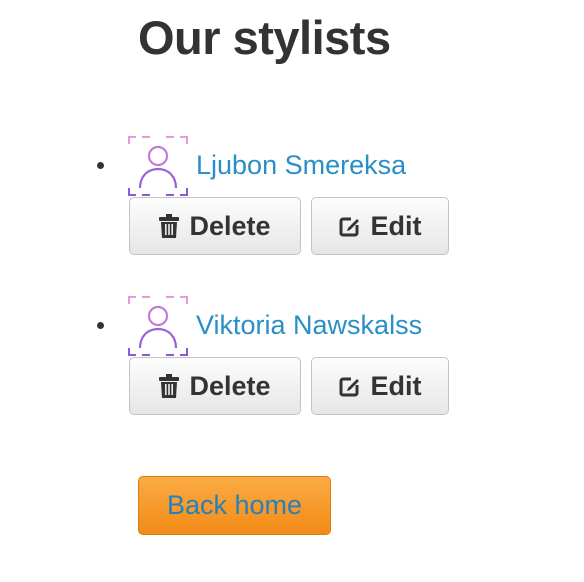 Image resolution: width=584 pixels, height=582 pixels. I want to click on stylist-name-link: Ljubon Smereksa, so click(301, 165).